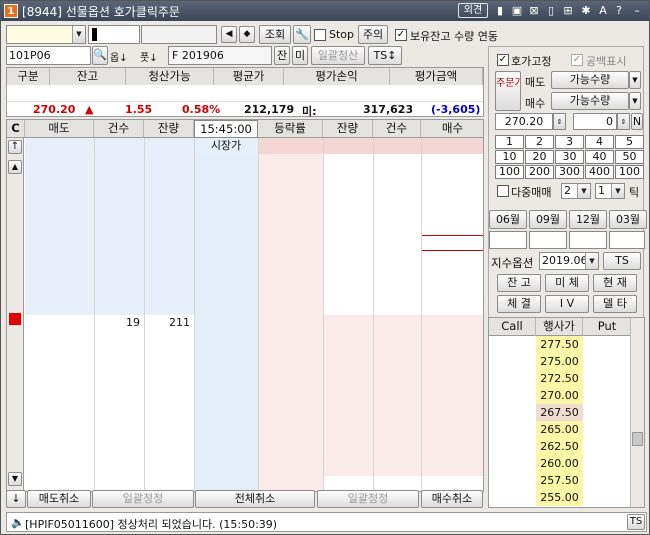 This screenshot has height=535, width=650. I want to click on status-ts-button: TS, so click(636, 522).